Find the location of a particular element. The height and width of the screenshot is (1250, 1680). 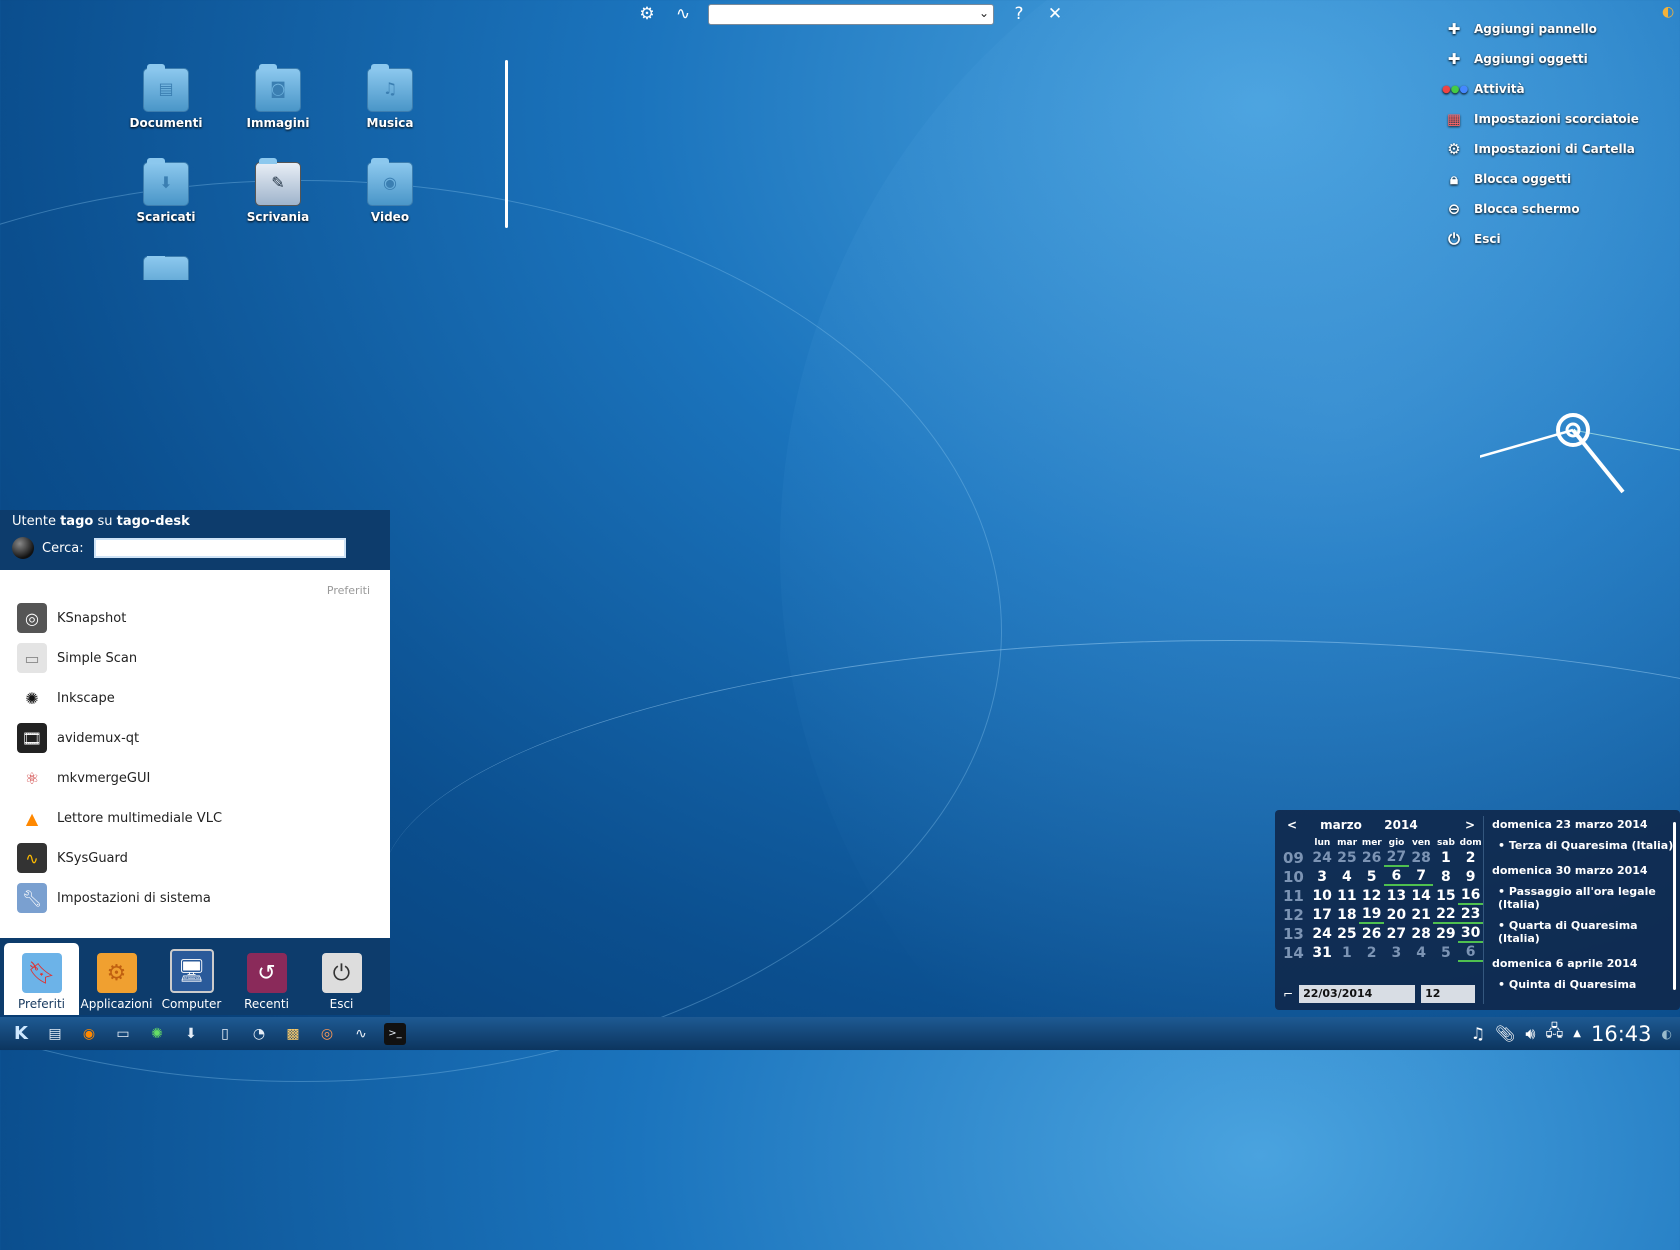

app-simple-scan: ▭ Simple Scan is located at coordinates (195, 658).